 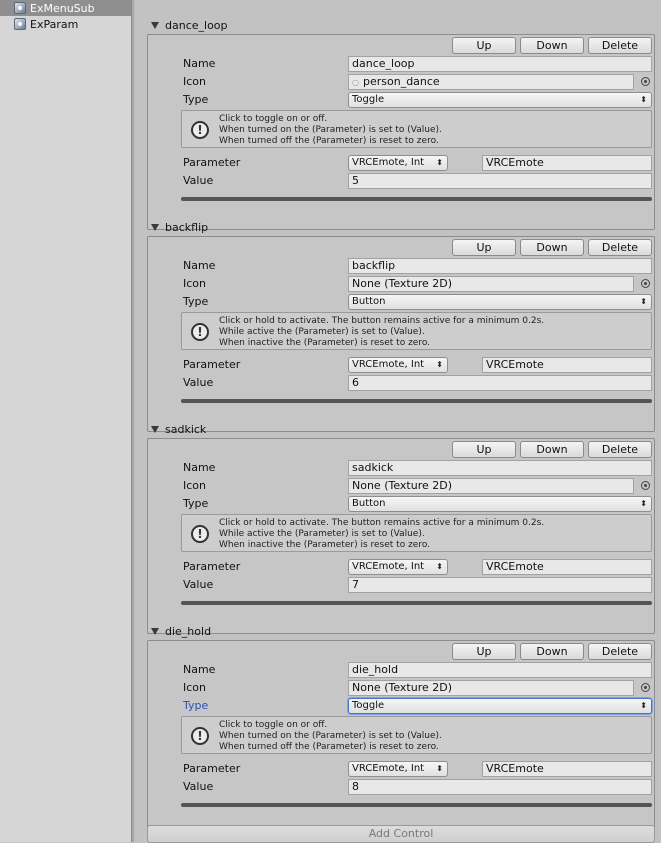 What do you see at coordinates (500, 64) in the screenshot?
I see `name-field: dance_loop` at bounding box center [500, 64].